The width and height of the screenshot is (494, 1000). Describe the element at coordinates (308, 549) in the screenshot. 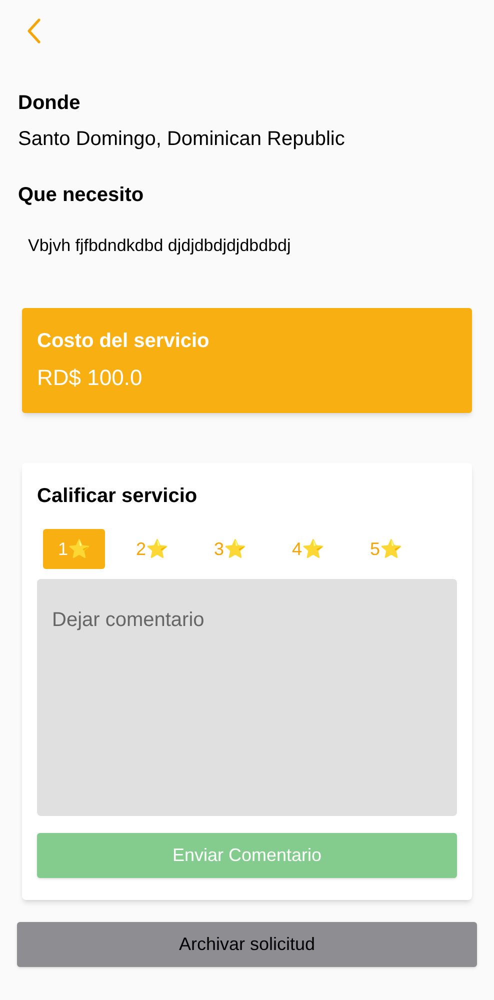

I see `rating-option: 4⭐` at that location.